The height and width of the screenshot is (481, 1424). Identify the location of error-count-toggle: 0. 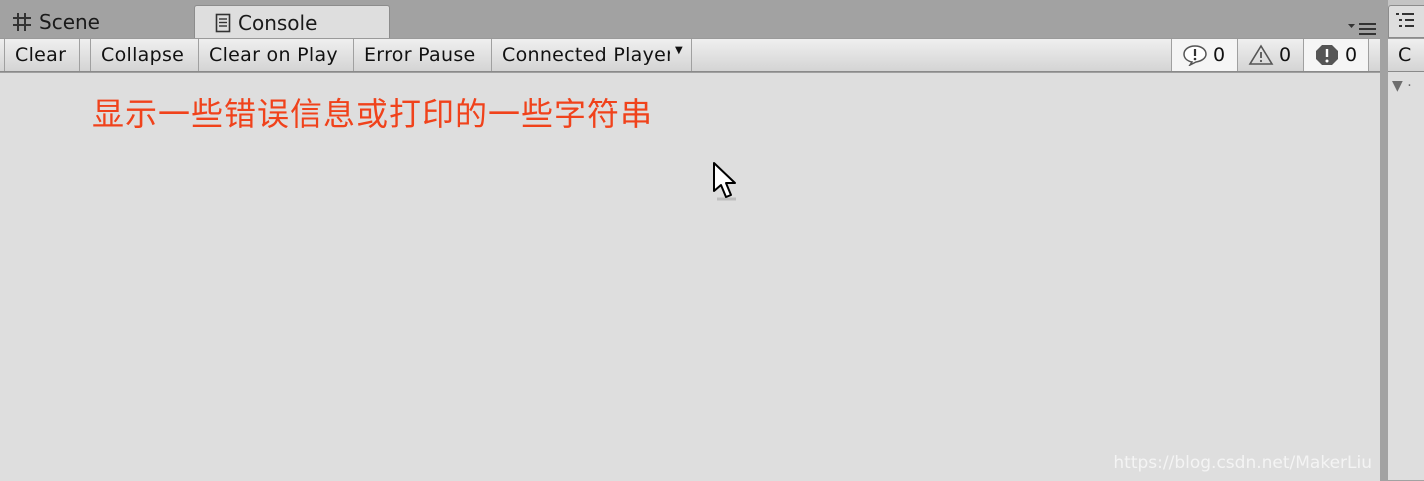
(1336, 55).